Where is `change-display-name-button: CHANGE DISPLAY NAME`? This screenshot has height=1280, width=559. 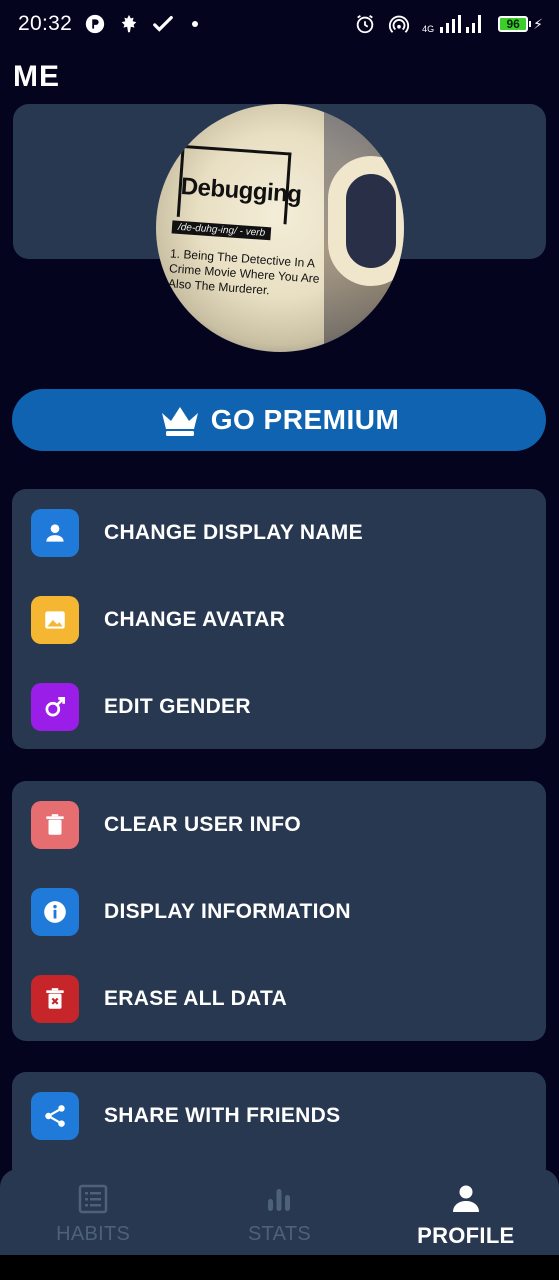
change-display-name-button: CHANGE DISPLAY NAME is located at coordinates (279, 532).